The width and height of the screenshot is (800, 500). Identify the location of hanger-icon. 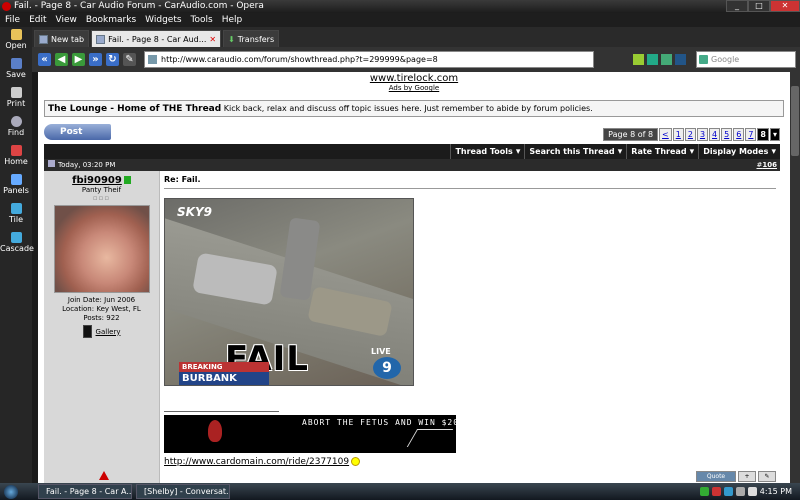
(430, 438).